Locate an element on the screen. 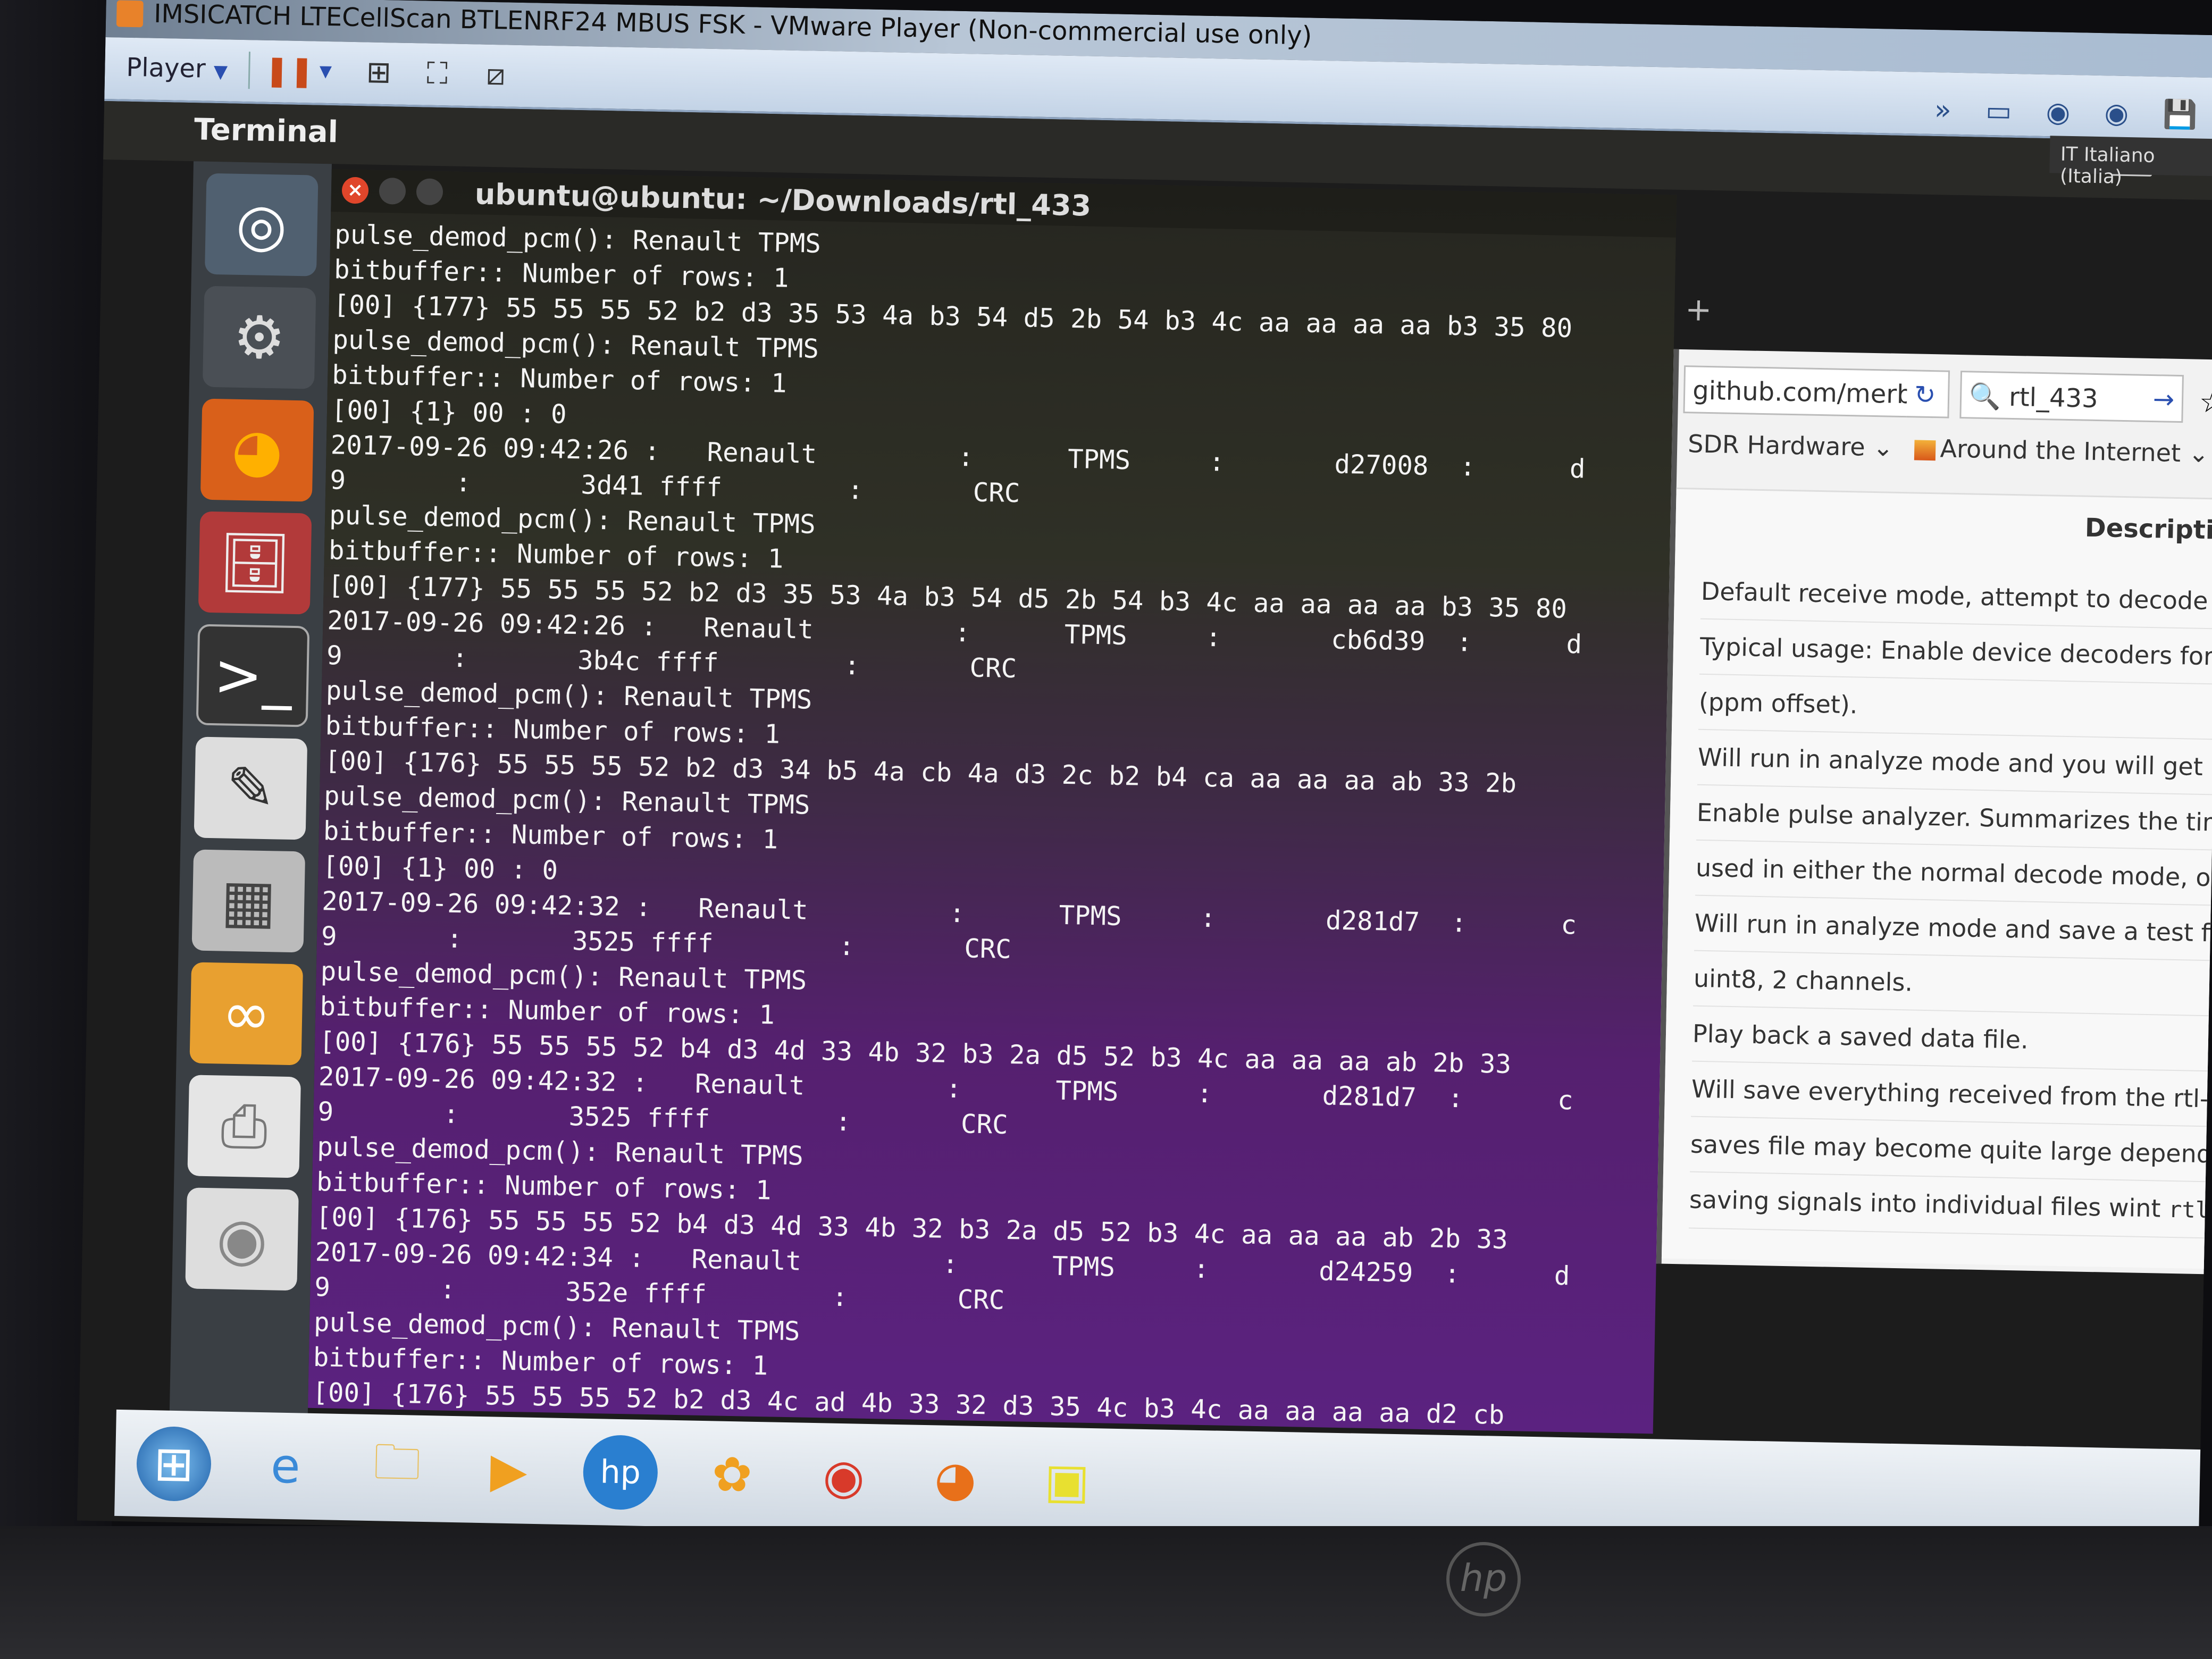 The width and height of the screenshot is (2212, 1659). active-app-title: Terminal is located at coordinates (266, 131).